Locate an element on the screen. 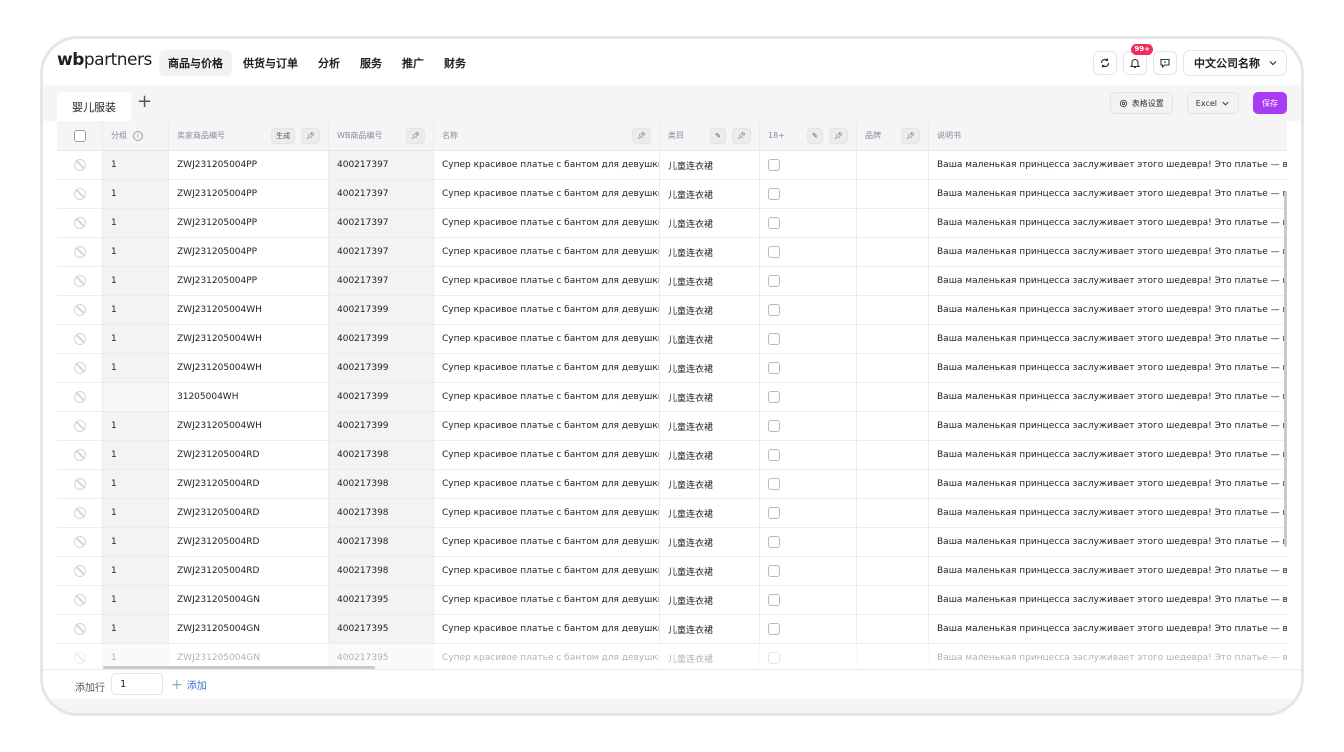 This screenshot has height=752, width=1344. nav-item-analytics: 分析 is located at coordinates (329, 63).